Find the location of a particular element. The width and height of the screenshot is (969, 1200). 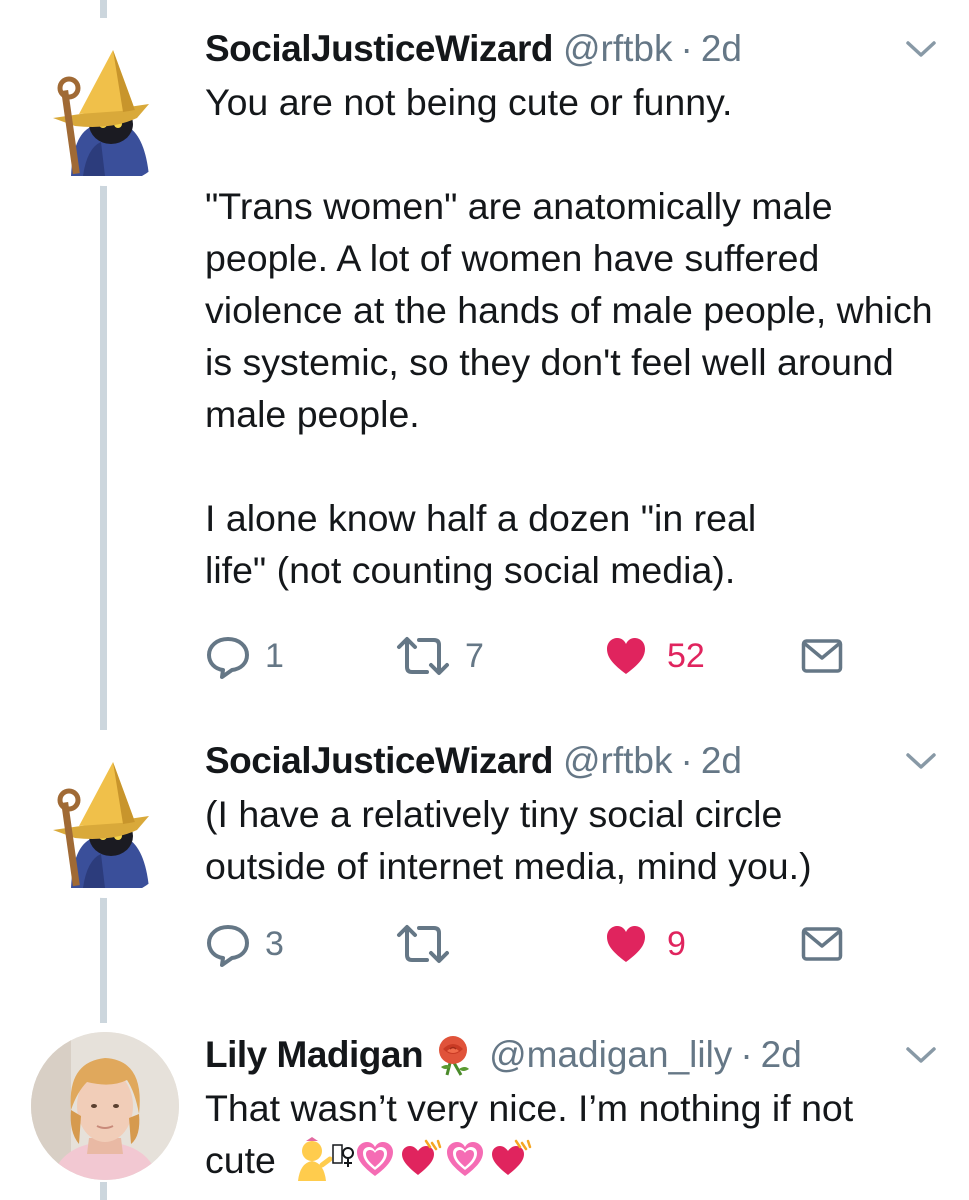

reply-count: 1 is located at coordinates (274, 655).